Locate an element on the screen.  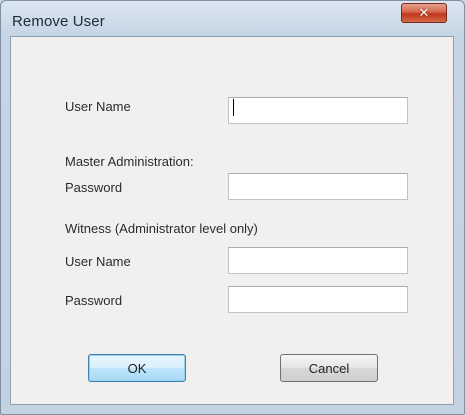
witness-password-label: Password is located at coordinates (94, 300).